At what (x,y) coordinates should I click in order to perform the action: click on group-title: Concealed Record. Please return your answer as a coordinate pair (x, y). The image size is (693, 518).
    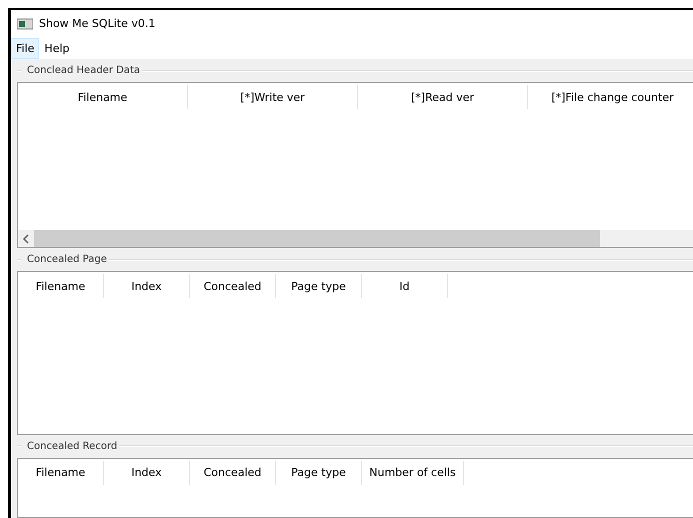
    Looking at the image, I should click on (72, 446).